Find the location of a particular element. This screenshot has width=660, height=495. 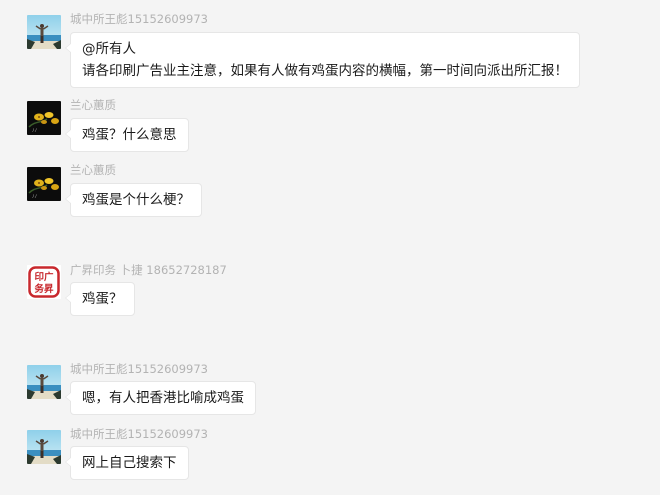

message-text: 请各印刷广告业主注意，如果有人做有鸡蛋内容的横幅，第一时间向派出所汇报！ is located at coordinates (325, 71).